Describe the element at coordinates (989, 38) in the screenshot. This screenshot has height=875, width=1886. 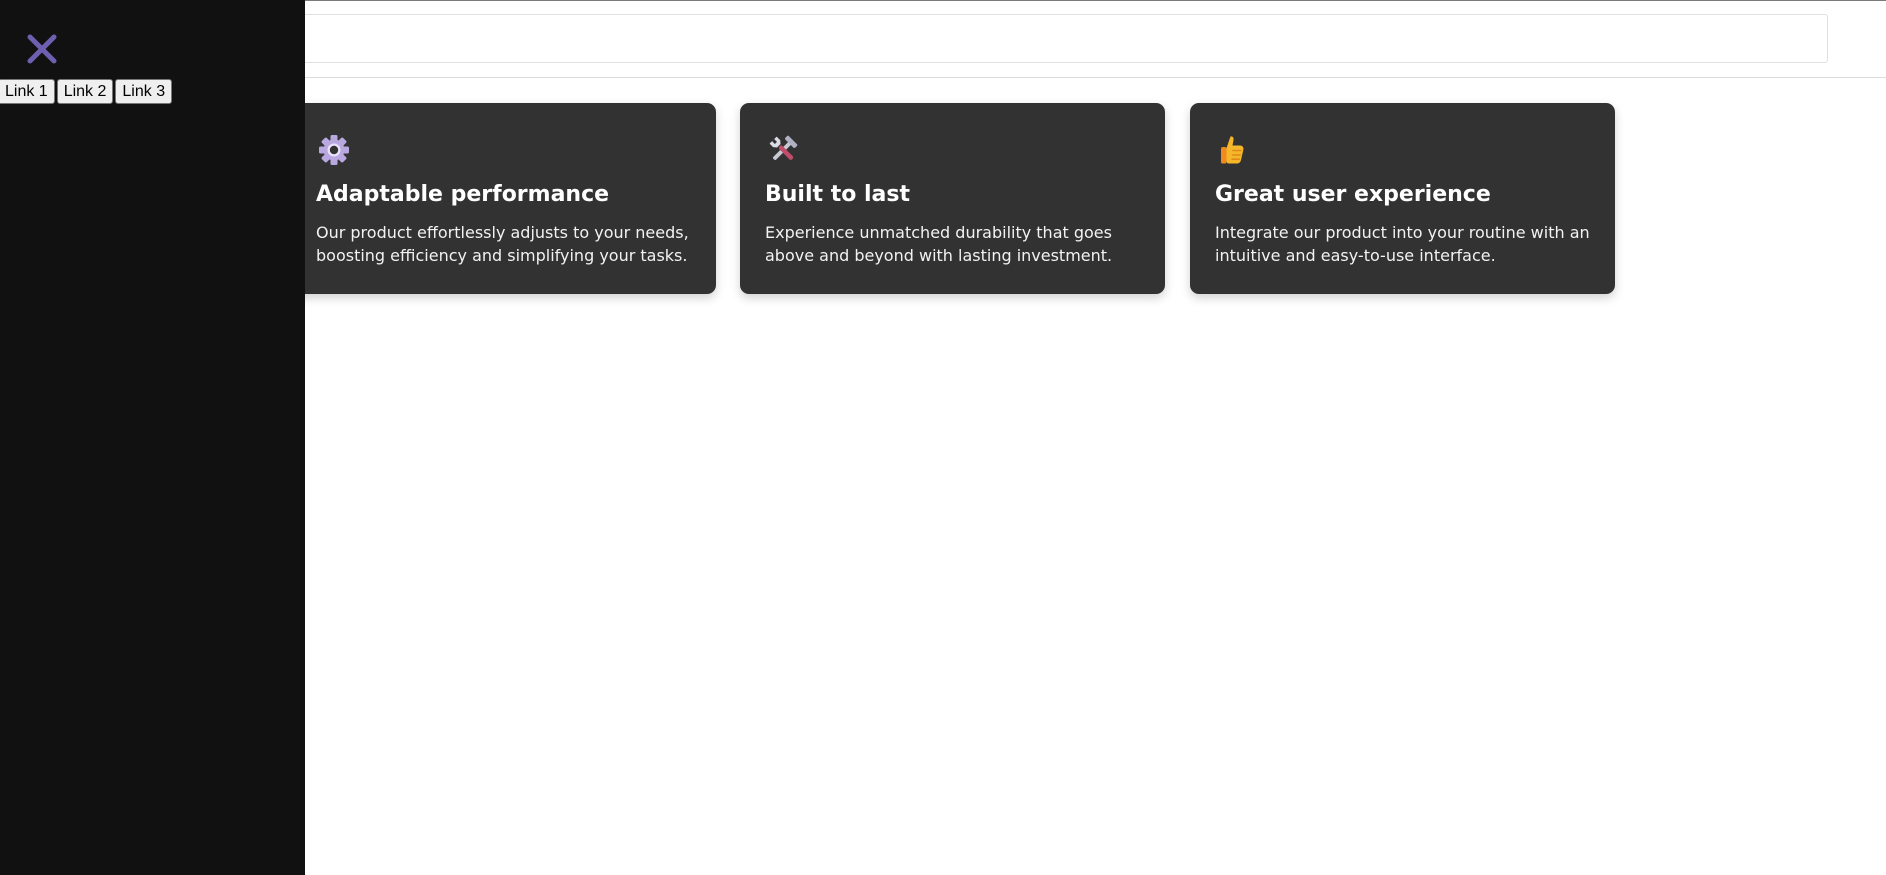
I see `search-input` at that location.